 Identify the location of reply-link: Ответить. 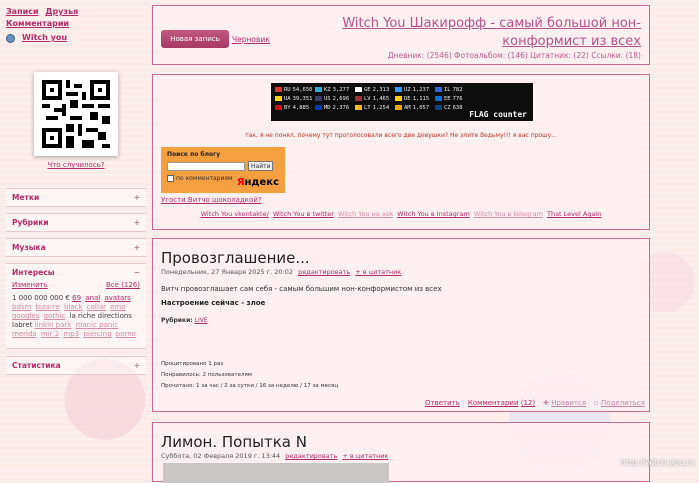
(442, 403).